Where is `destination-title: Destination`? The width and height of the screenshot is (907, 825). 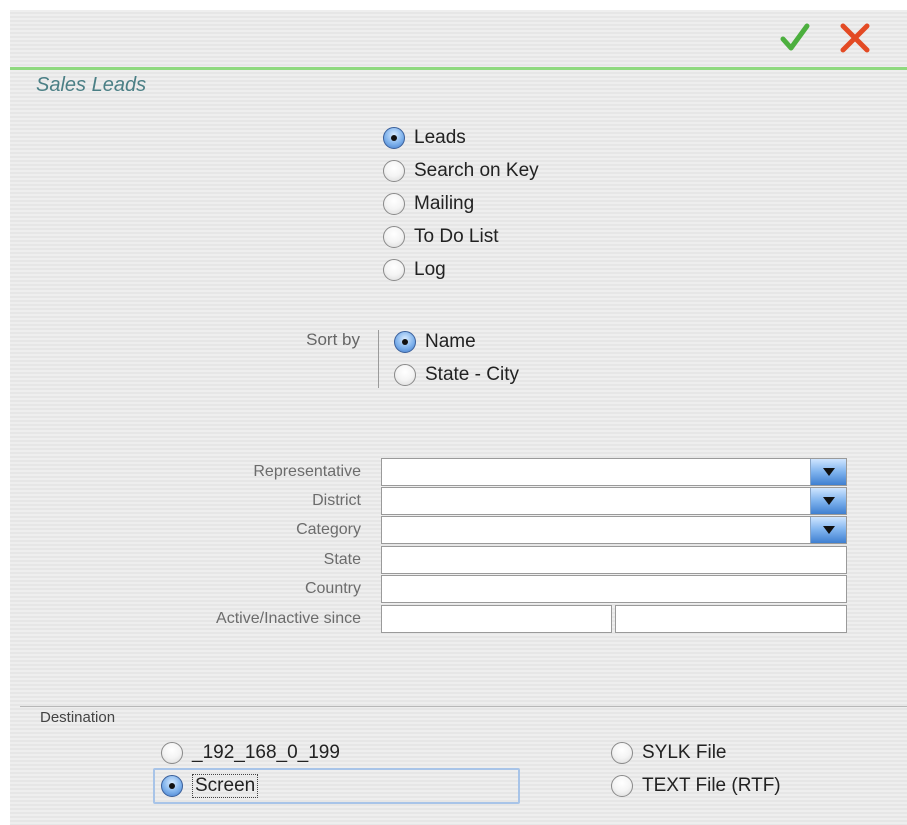
destination-title: Destination is located at coordinates (78, 717).